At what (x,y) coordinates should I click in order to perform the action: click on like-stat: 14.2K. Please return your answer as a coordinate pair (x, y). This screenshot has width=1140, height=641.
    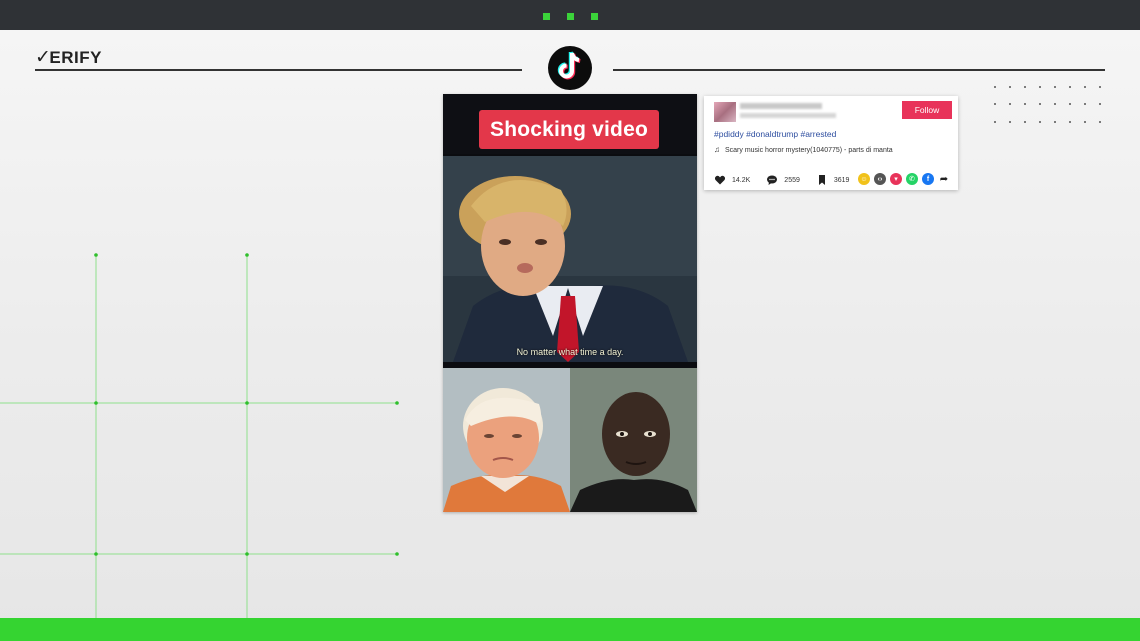
    Looking at the image, I should click on (732, 180).